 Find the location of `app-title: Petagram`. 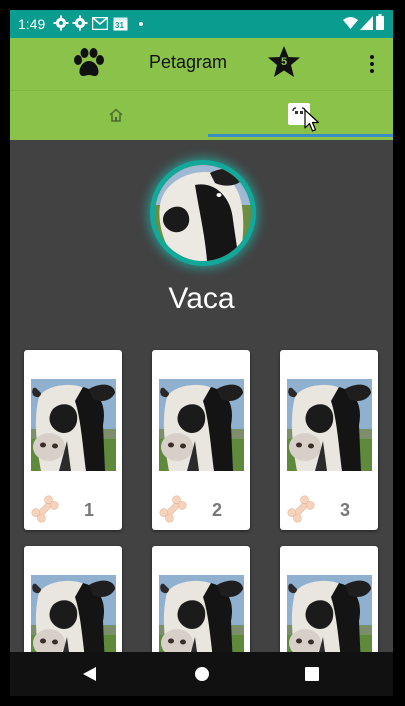

app-title: Petagram is located at coordinates (188, 62).